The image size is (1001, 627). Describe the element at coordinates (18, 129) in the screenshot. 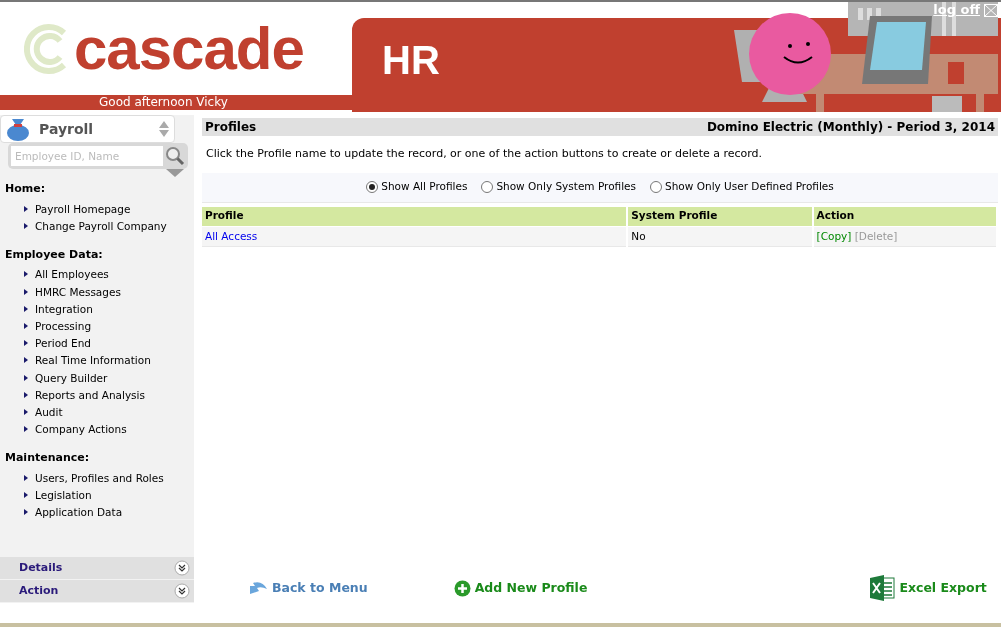

I see `money-bag-icon` at that location.